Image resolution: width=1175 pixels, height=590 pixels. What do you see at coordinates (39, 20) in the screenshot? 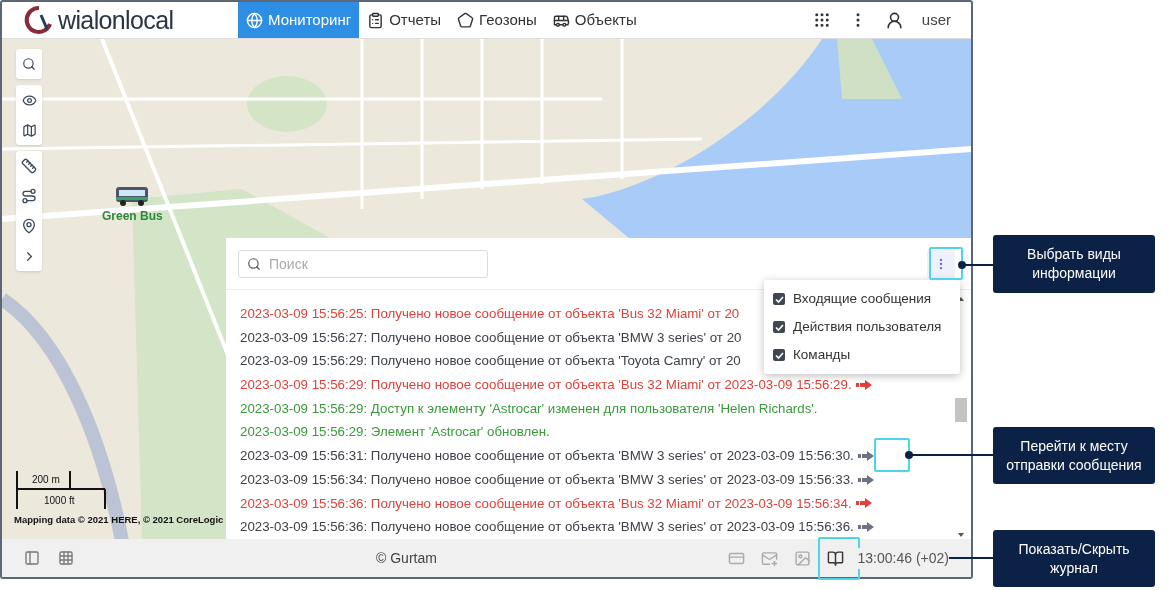
I see `logo-icon` at bounding box center [39, 20].